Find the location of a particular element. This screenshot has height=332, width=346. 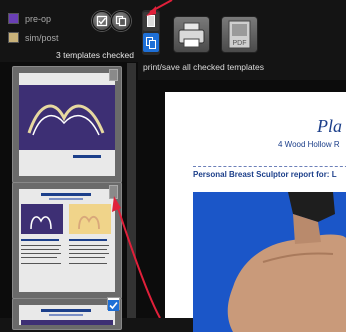

bottom-arrow-head is located at coordinates (116, 204).